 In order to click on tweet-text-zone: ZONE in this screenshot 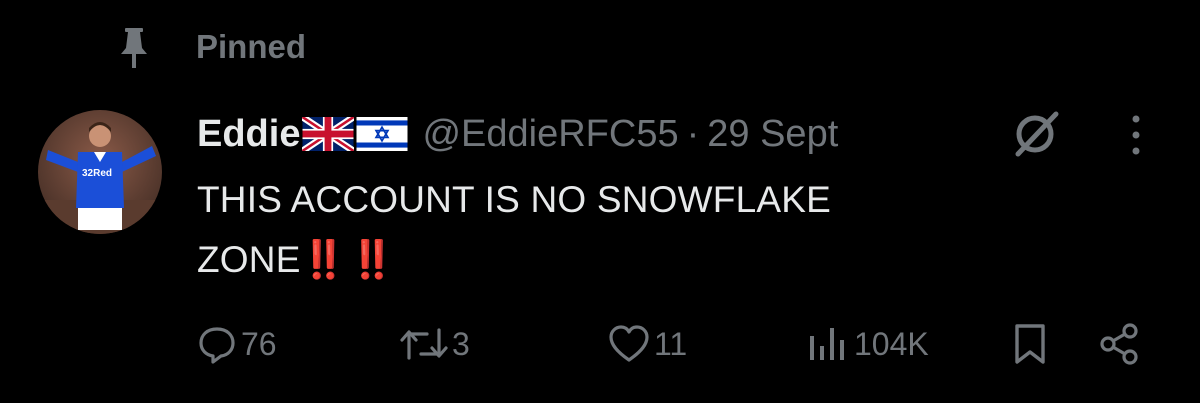, I will do `click(249, 259)`.